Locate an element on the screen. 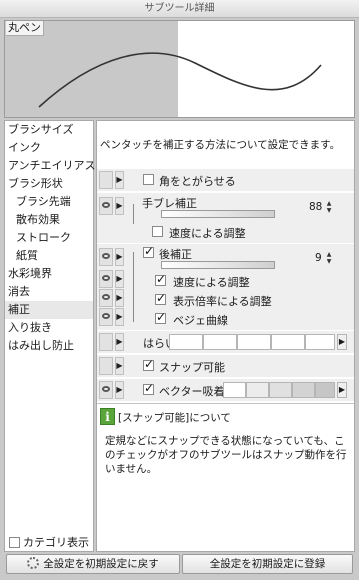  setting-vector-snap-row: ▶ ベクター吸着 ▶ is located at coordinates (225, 390).